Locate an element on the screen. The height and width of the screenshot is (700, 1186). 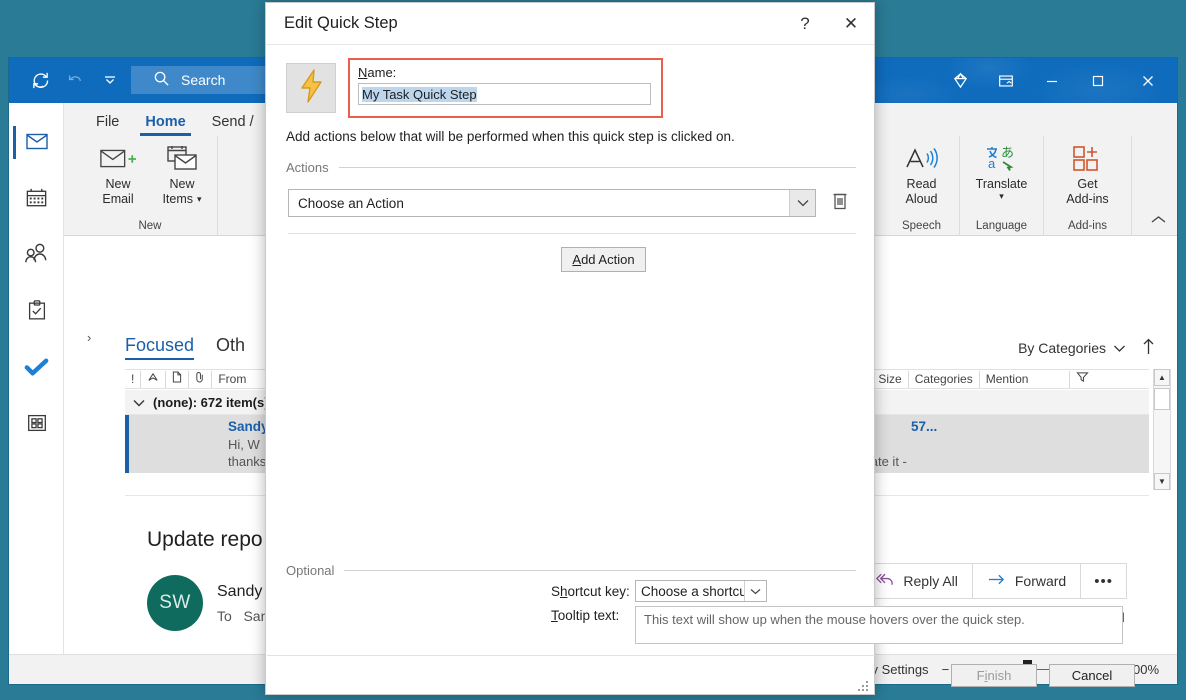
close-icon: ✕ is located at coordinates (851, 24).